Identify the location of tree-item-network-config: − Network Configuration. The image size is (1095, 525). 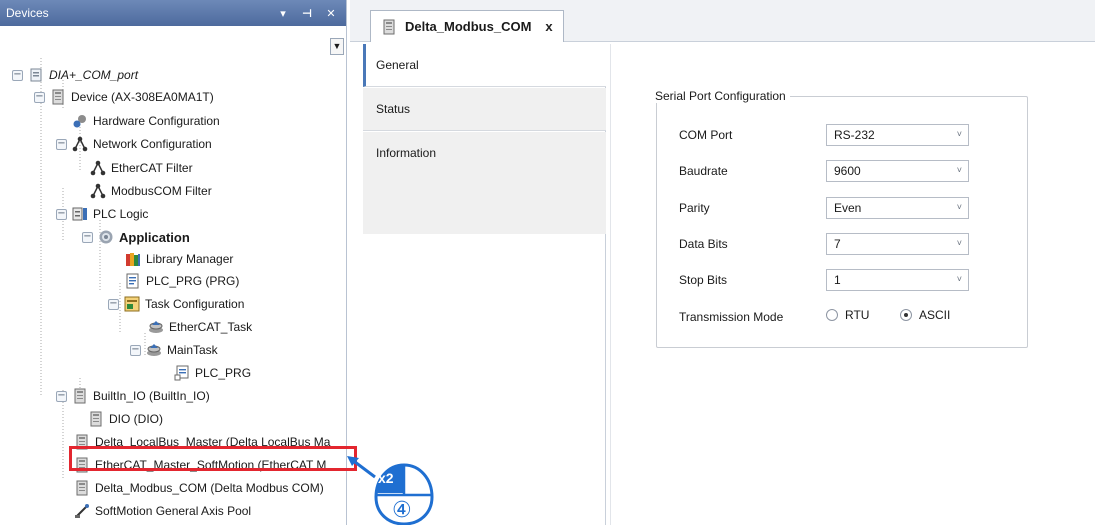
(134, 144).